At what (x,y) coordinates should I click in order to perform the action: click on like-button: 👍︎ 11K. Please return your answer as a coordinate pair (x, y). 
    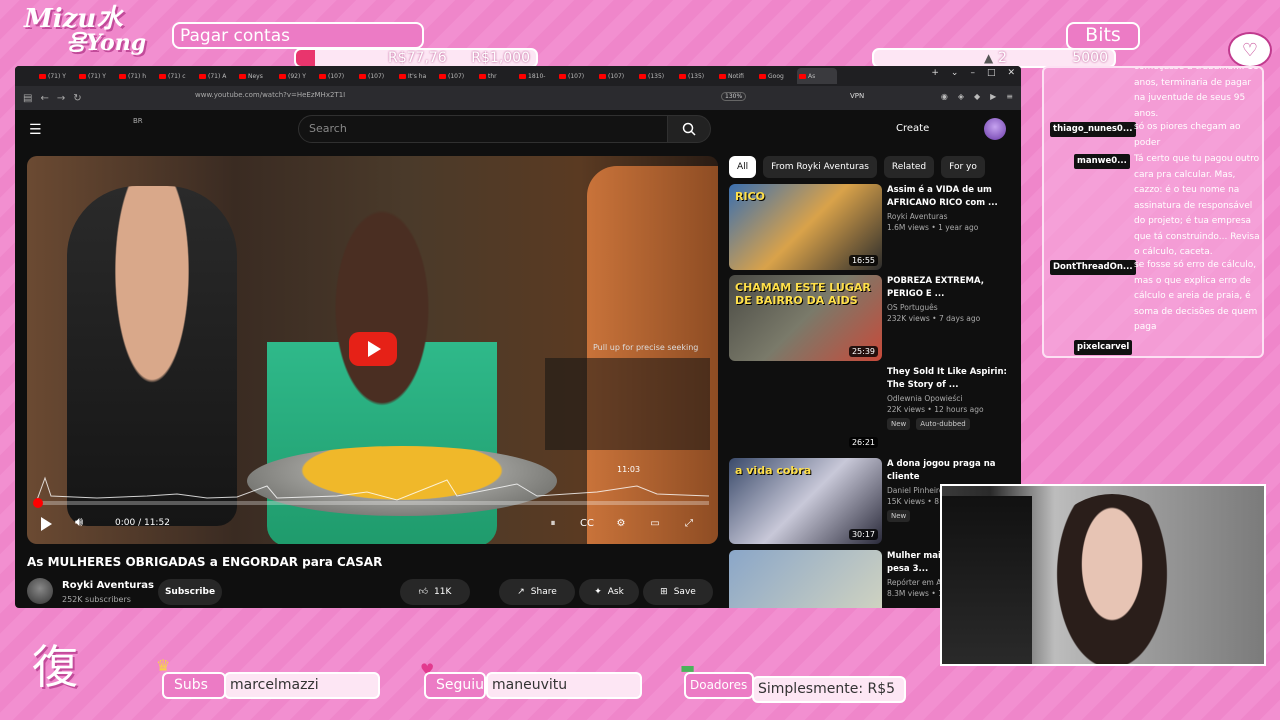
    Looking at the image, I should click on (435, 592).